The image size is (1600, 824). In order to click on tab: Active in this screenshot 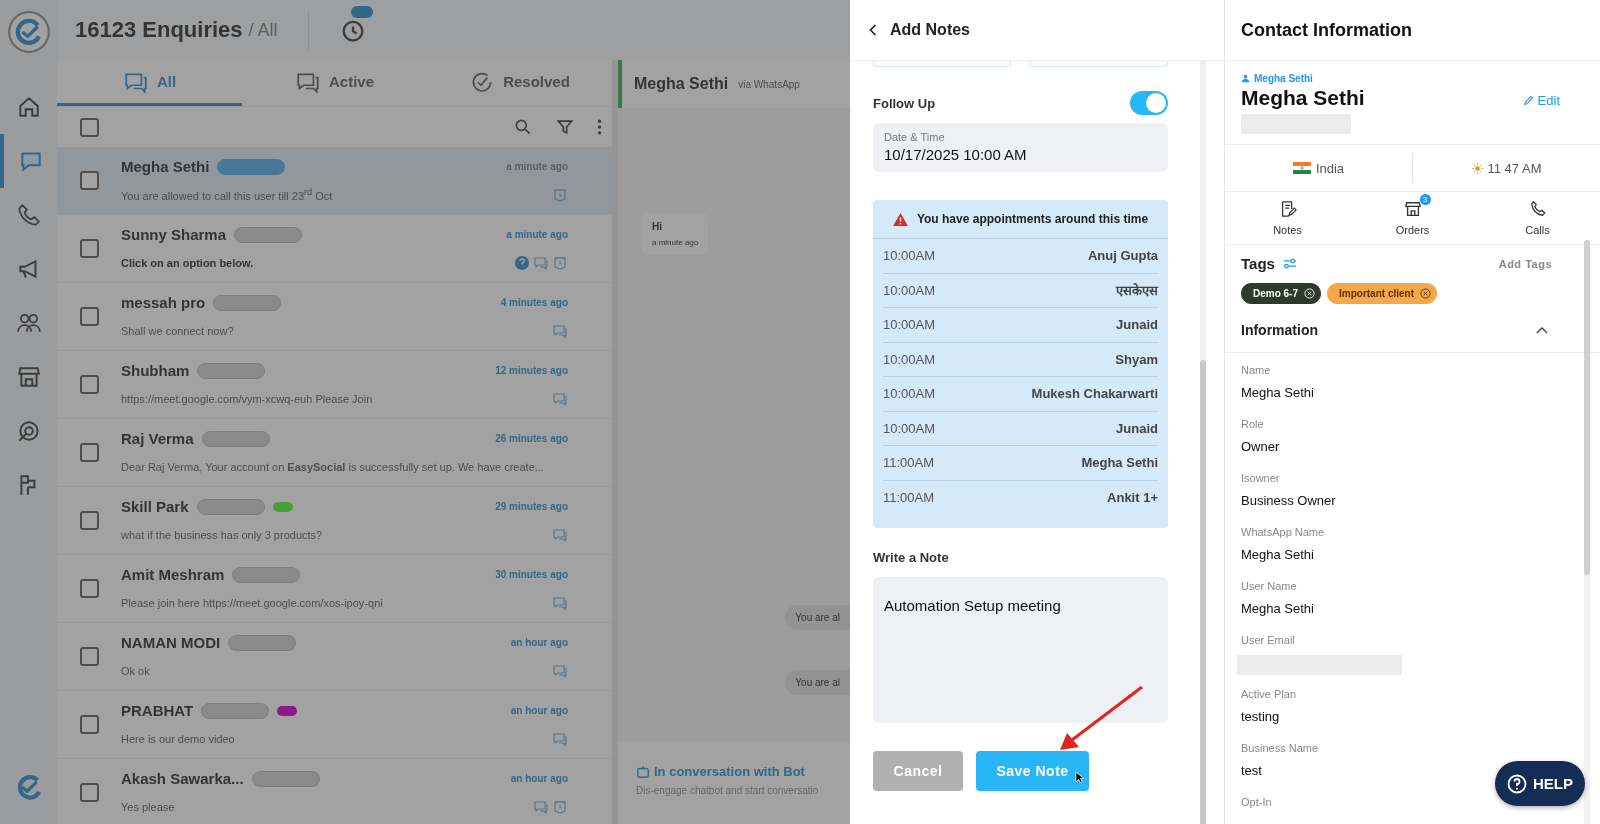, I will do `click(334, 83)`.